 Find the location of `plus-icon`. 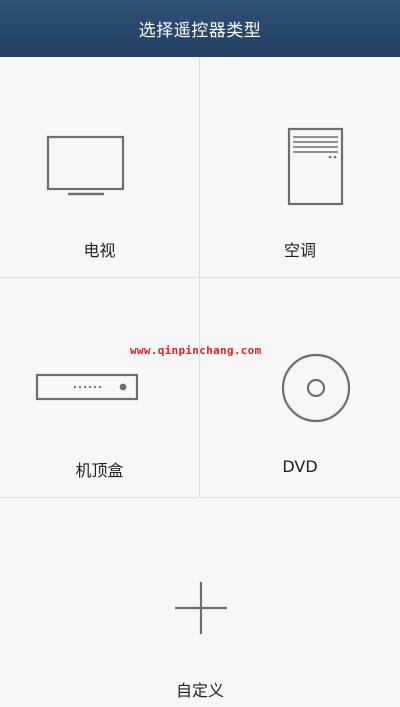

plus-icon is located at coordinates (201, 608).